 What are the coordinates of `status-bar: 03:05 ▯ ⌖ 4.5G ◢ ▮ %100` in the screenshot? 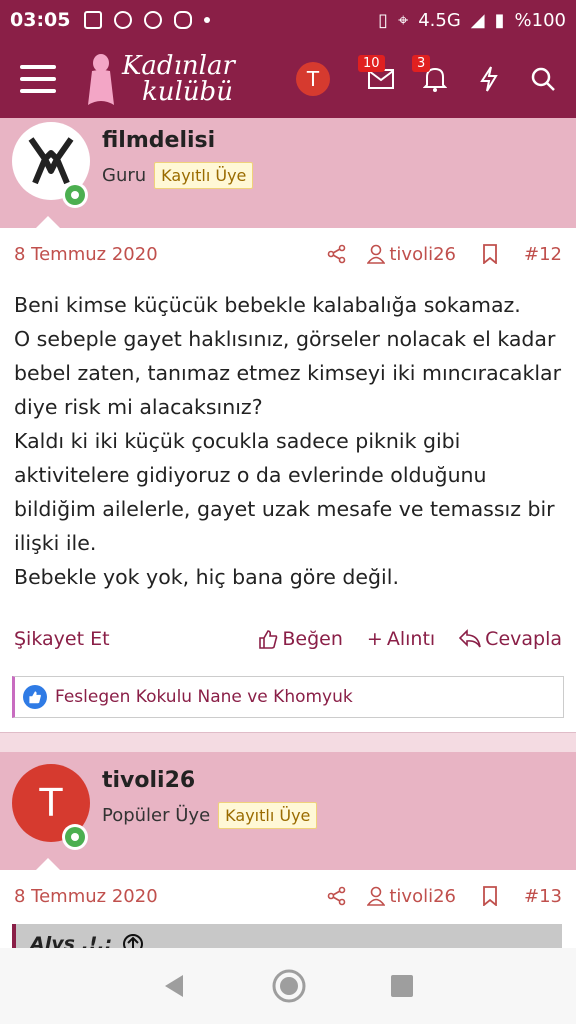 It's located at (288, 20).